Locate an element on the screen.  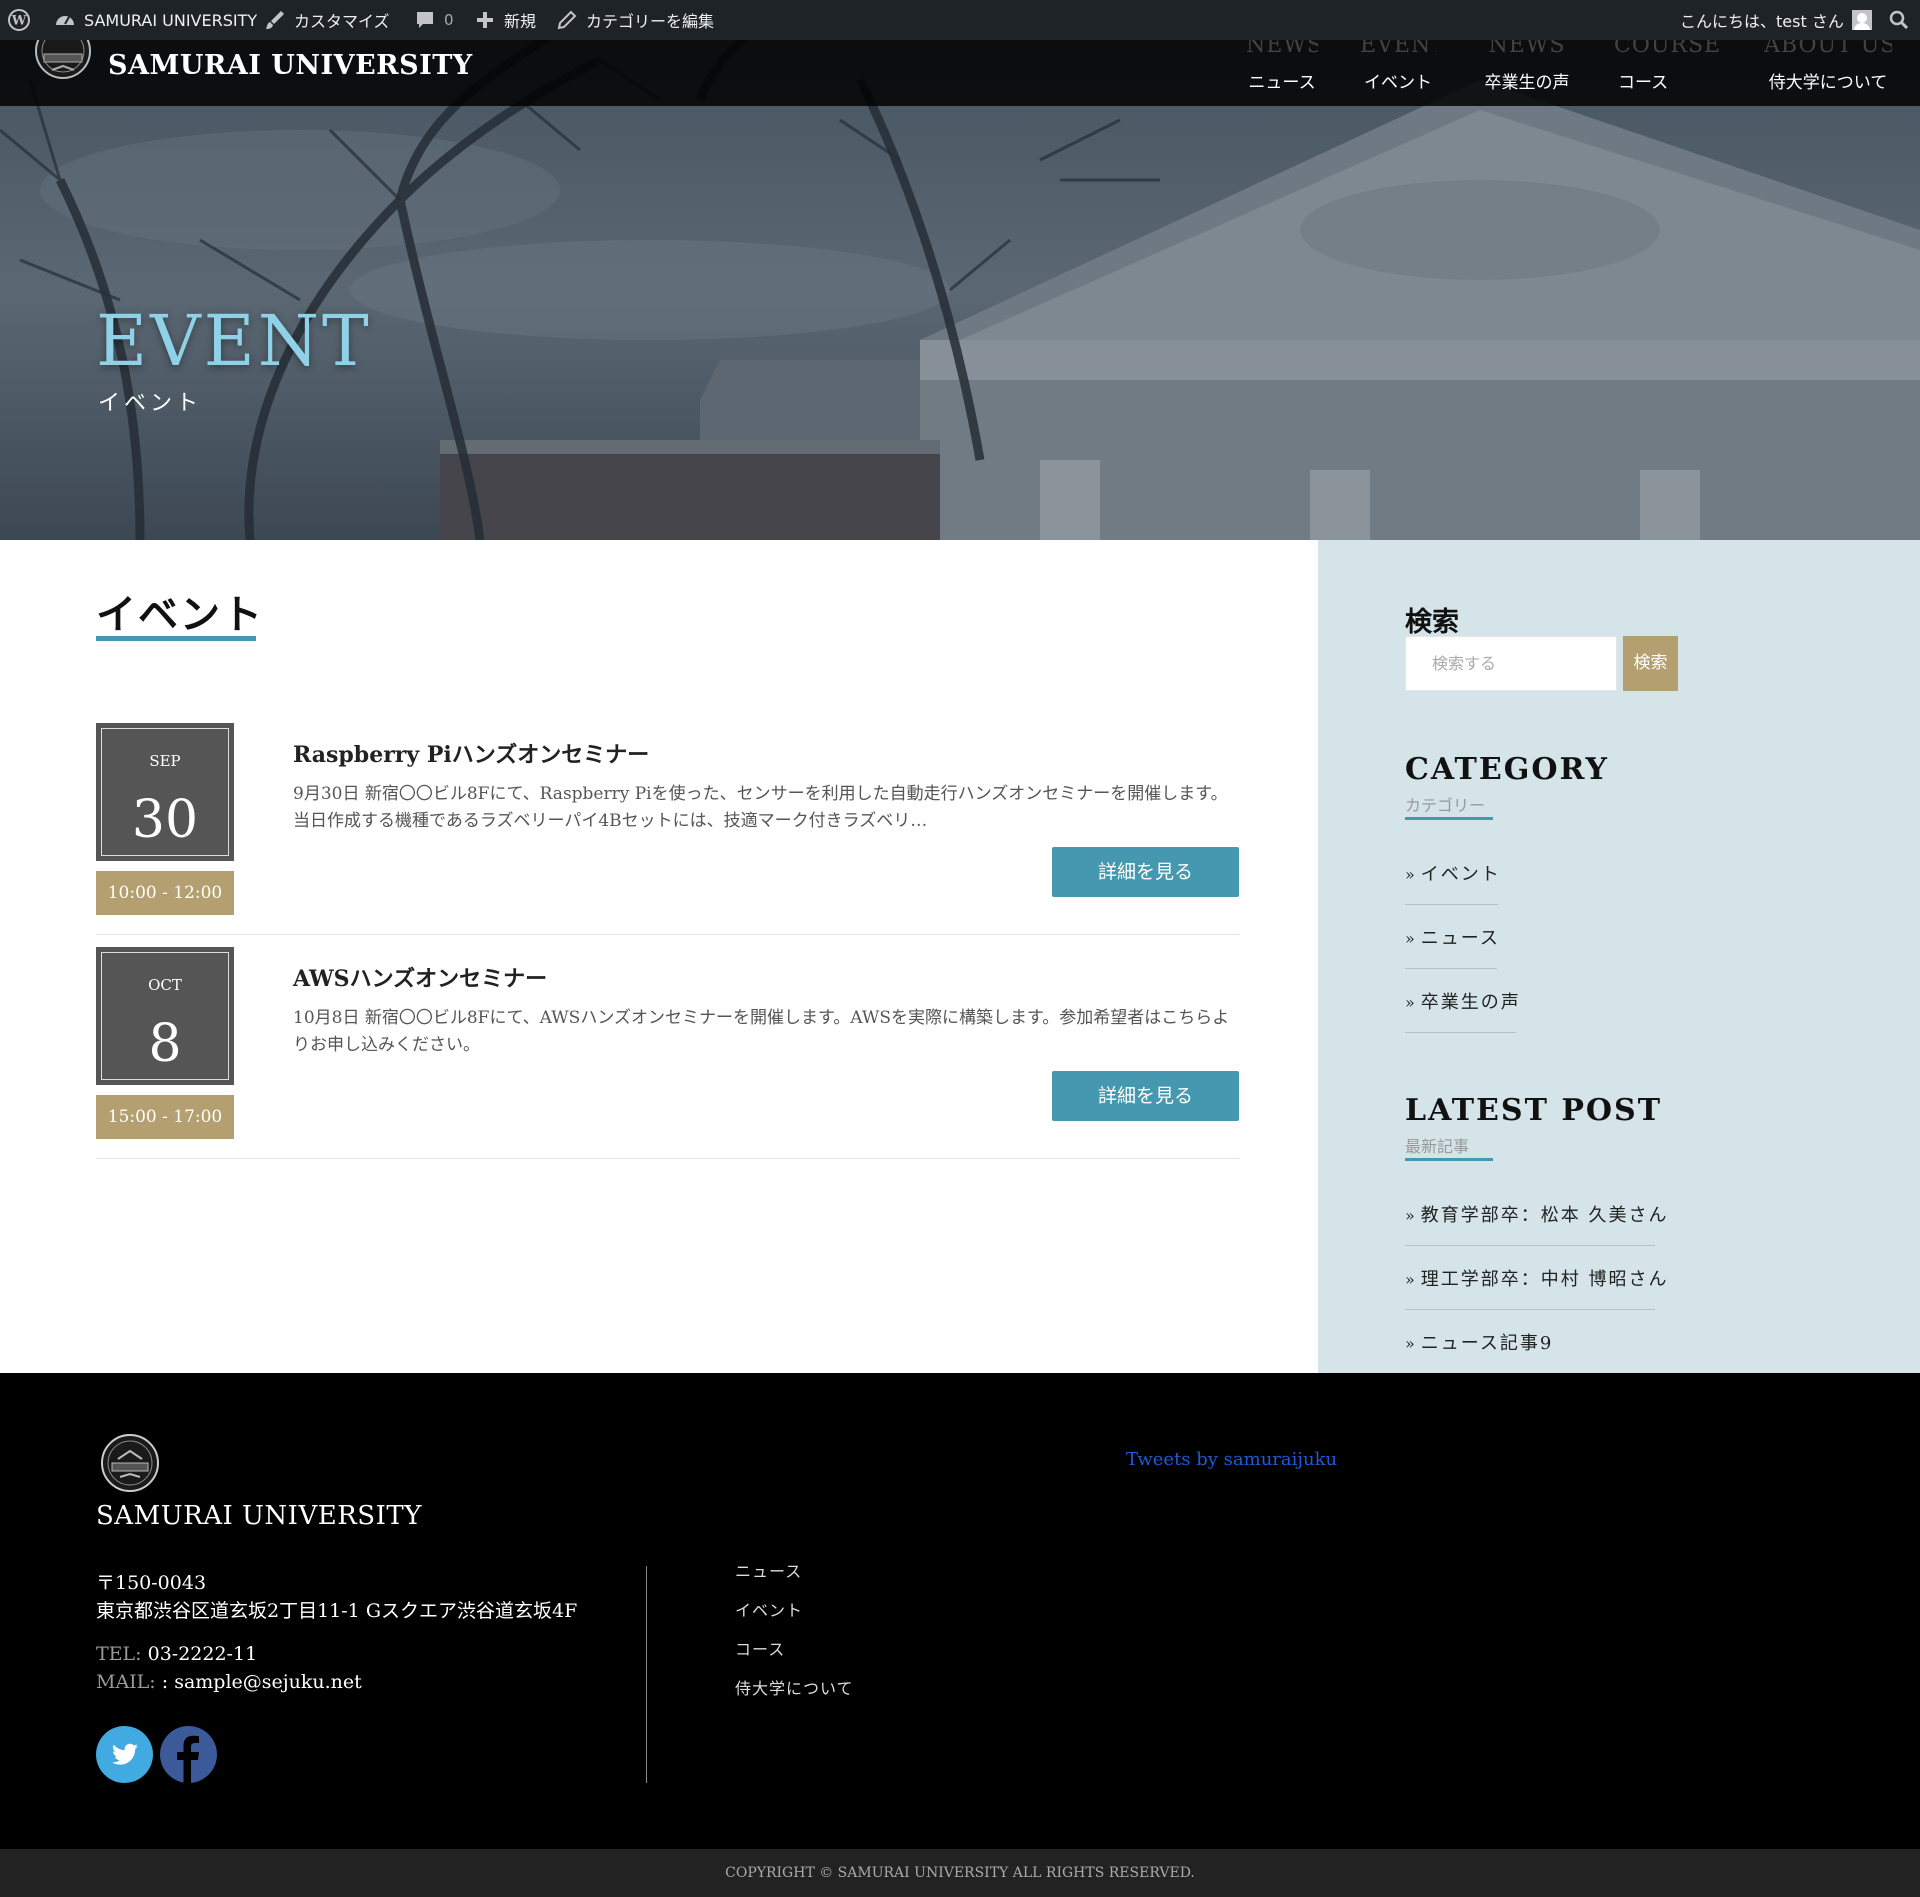
pencil-icon is located at coordinates (567, 20).